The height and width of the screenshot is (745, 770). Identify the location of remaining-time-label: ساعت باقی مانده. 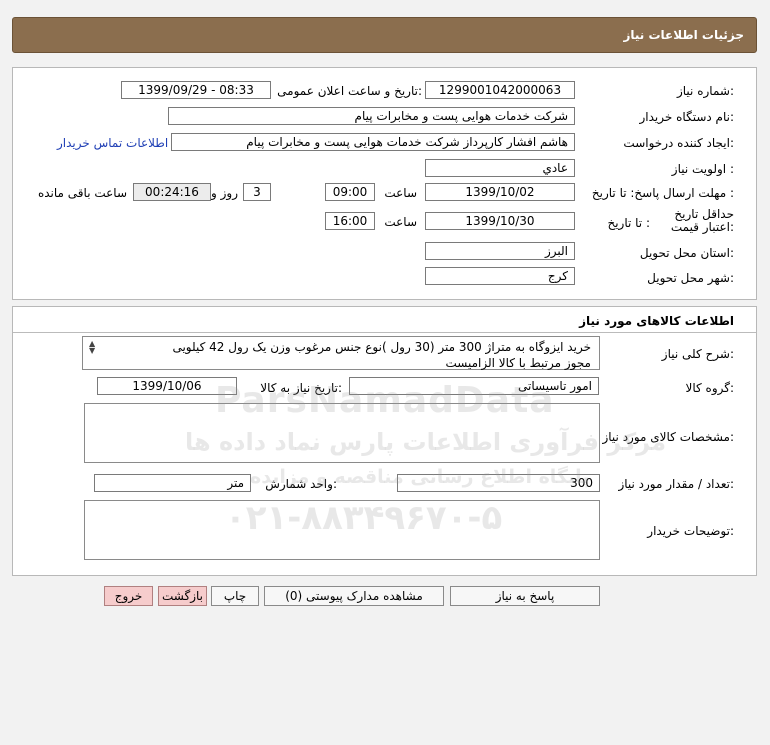
(82, 193).